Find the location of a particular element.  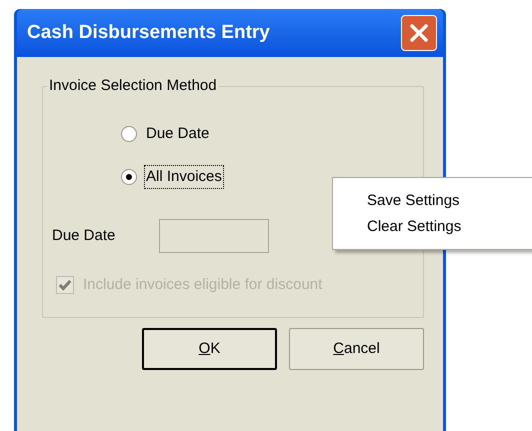

window-title: Cash Disbursements Entry is located at coordinates (148, 32).